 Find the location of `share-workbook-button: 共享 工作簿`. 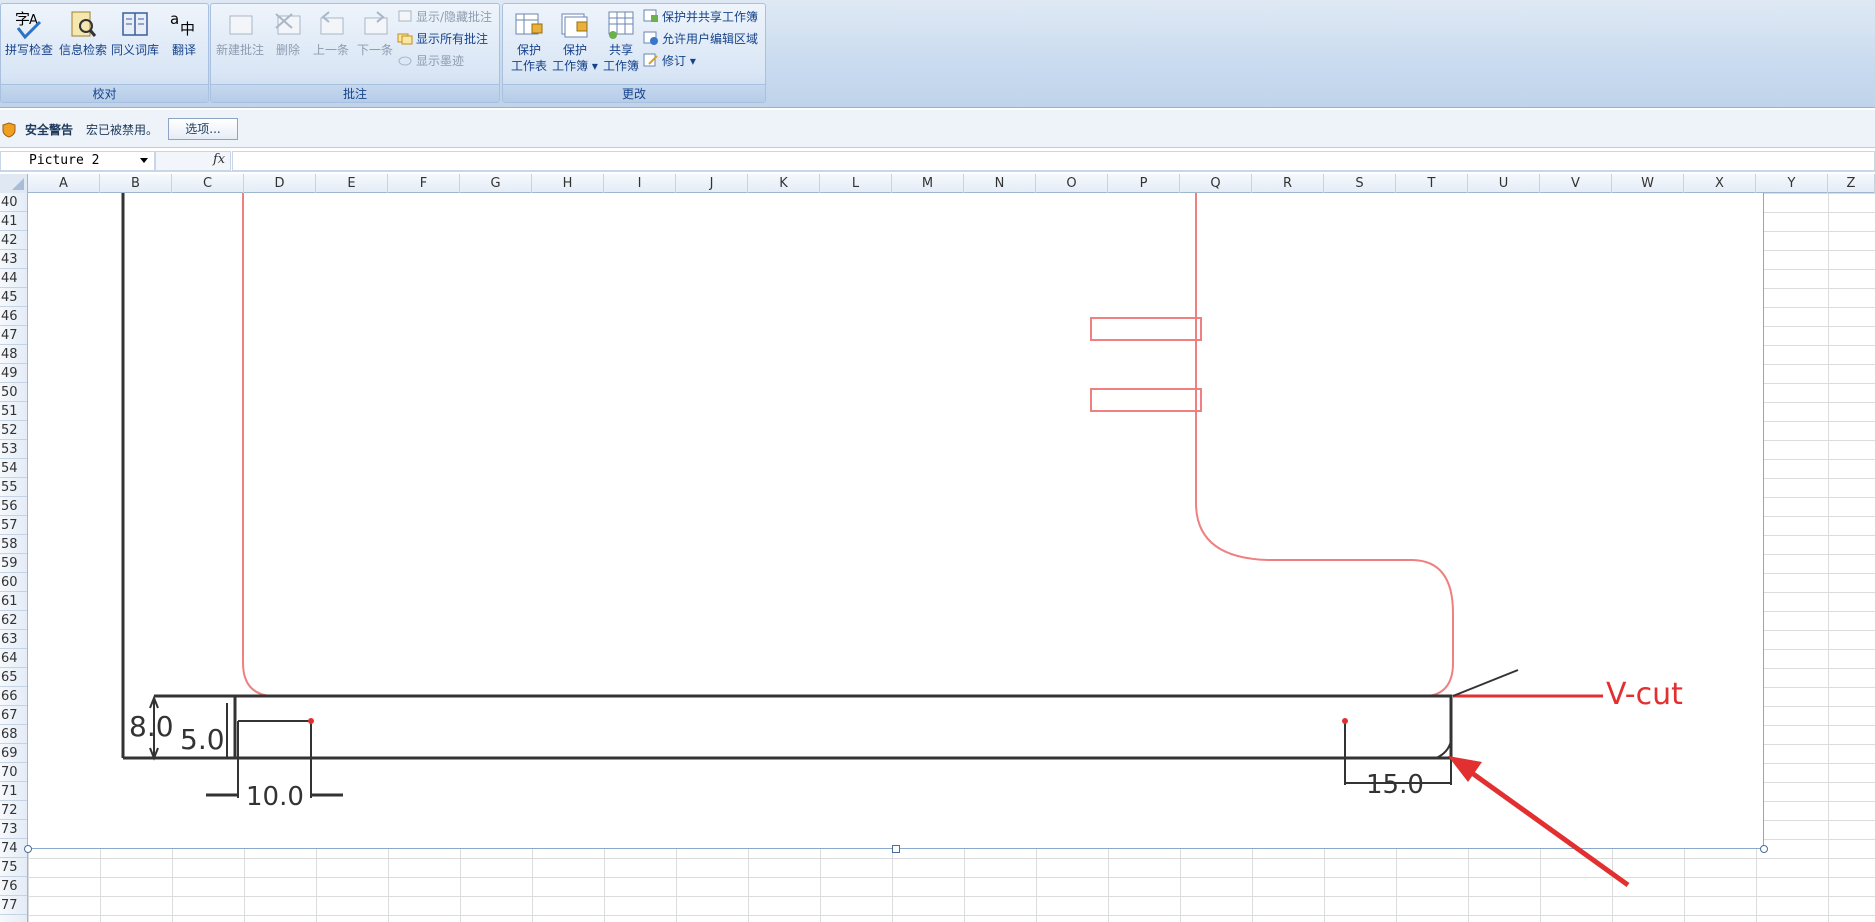

share-workbook-button: 共享 工作簿 is located at coordinates (621, 40).